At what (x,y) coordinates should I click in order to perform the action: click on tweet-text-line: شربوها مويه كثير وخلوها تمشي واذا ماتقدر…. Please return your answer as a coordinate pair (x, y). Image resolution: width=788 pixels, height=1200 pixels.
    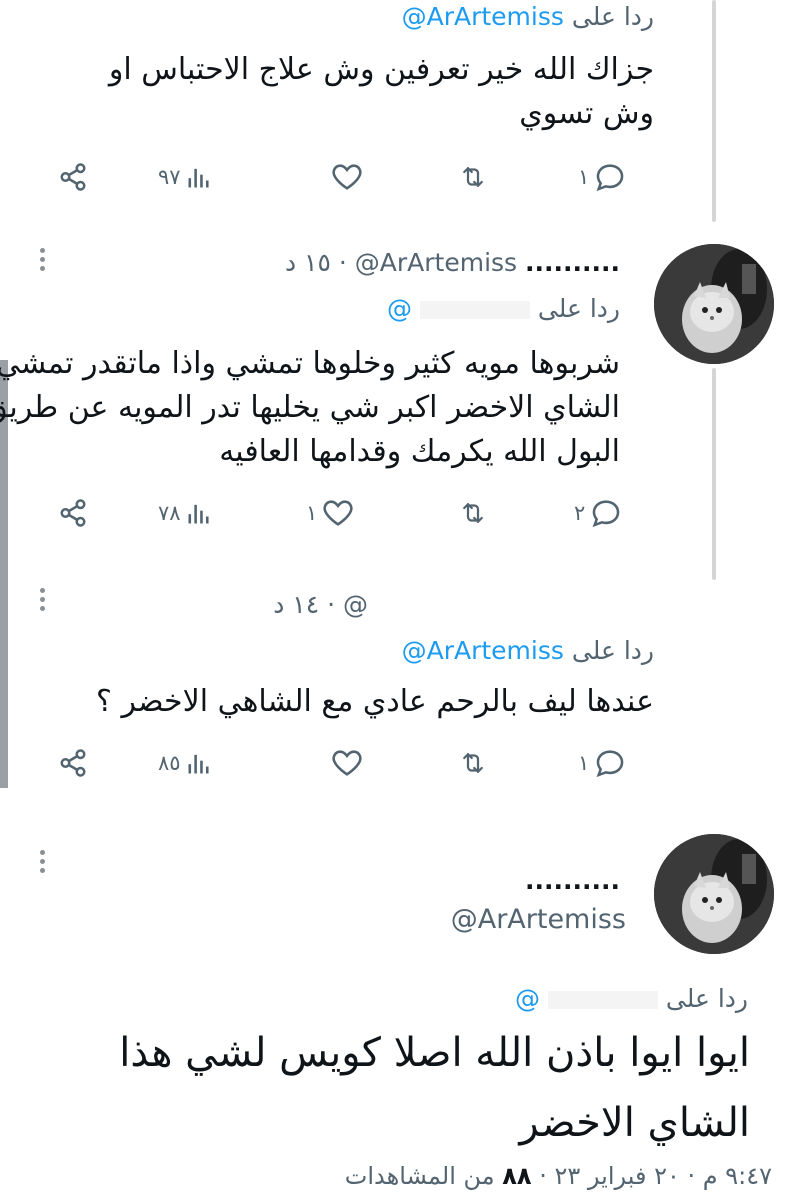
    Looking at the image, I should click on (310, 363).